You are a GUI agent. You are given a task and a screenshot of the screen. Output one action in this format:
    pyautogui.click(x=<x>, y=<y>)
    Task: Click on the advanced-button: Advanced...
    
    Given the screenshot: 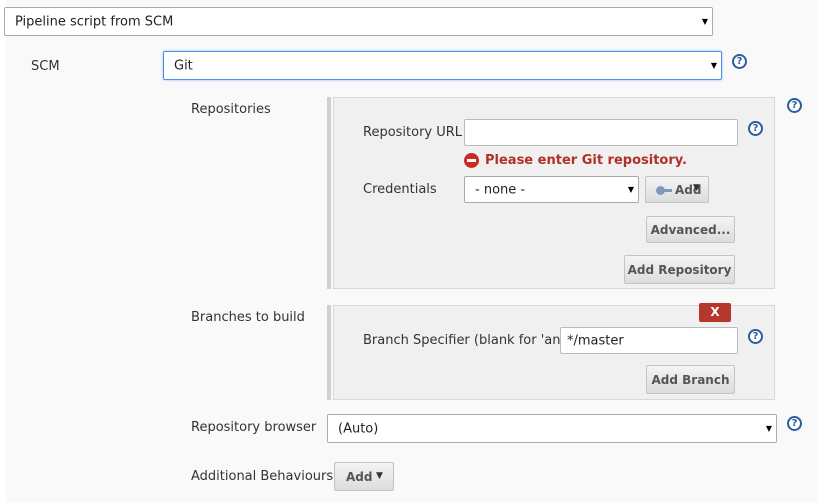 What is the action you would take?
    pyautogui.click(x=690, y=229)
    